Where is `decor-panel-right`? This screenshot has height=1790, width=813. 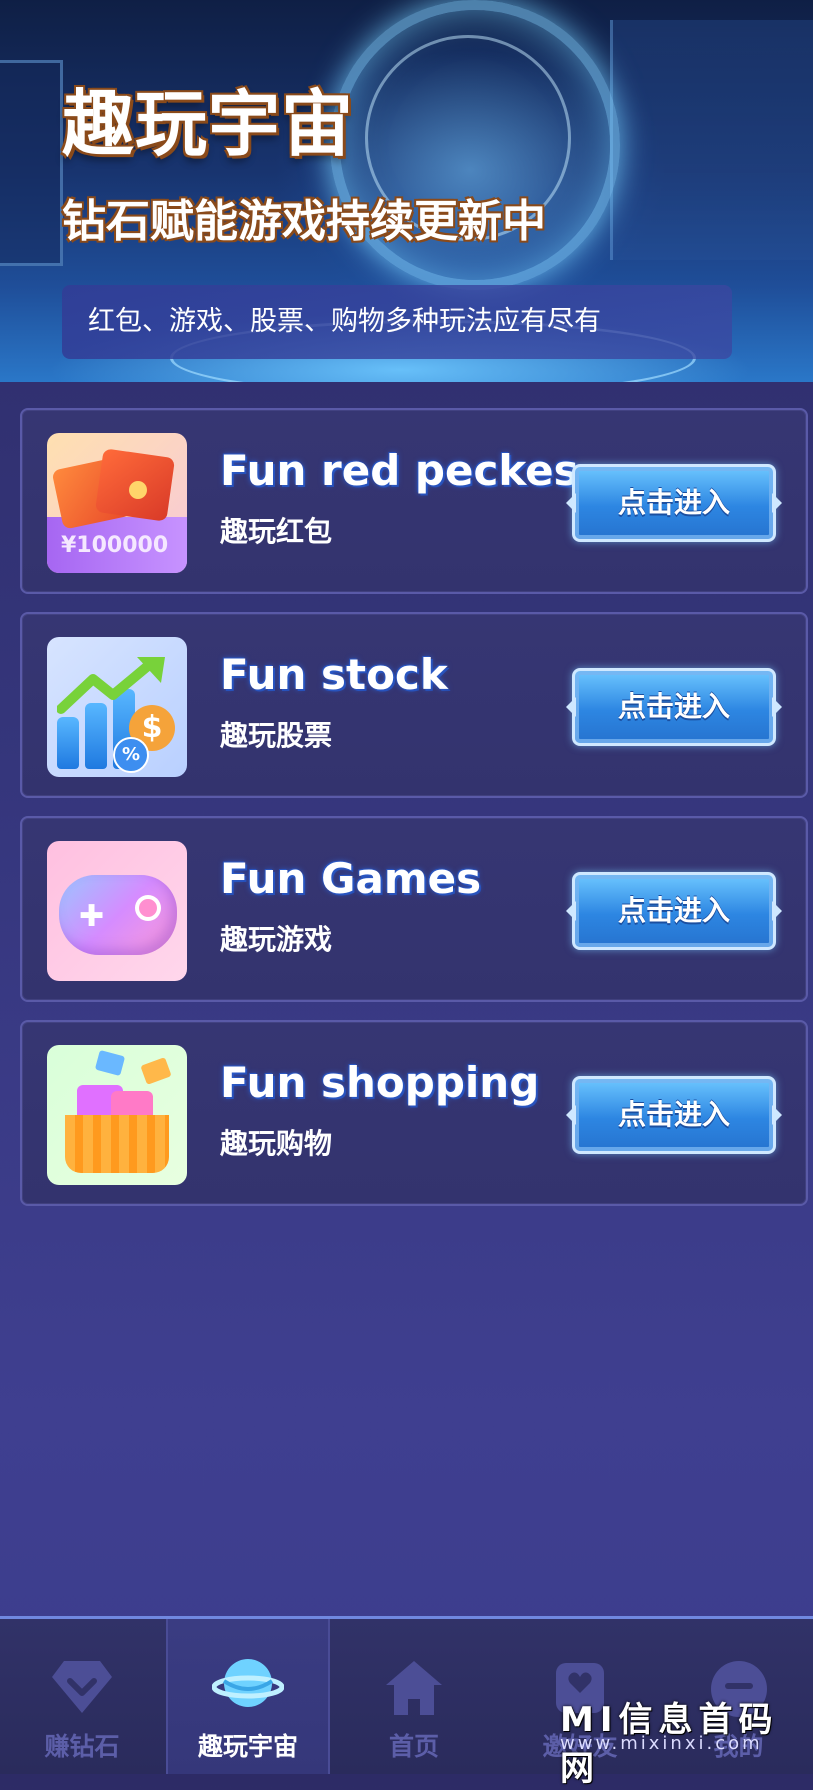 decor-panel-right is located at coordinates (711, 140).